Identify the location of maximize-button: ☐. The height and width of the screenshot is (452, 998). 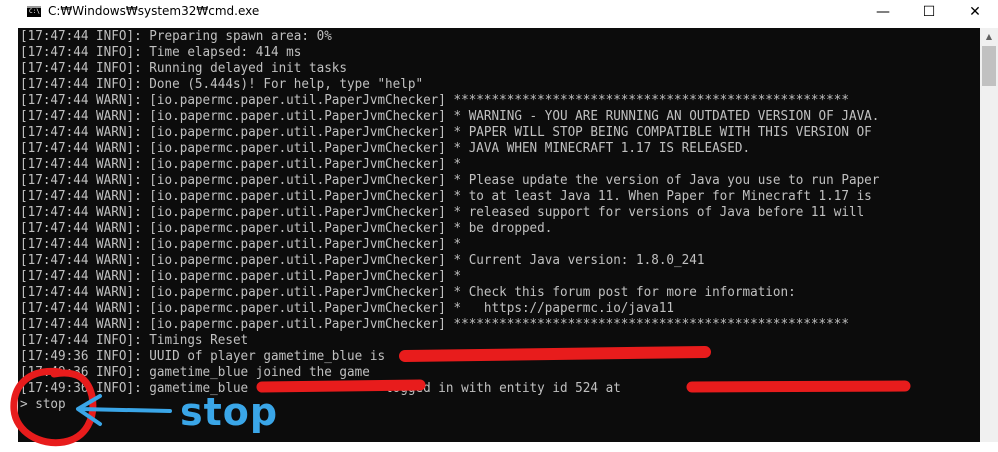
(929, 12).